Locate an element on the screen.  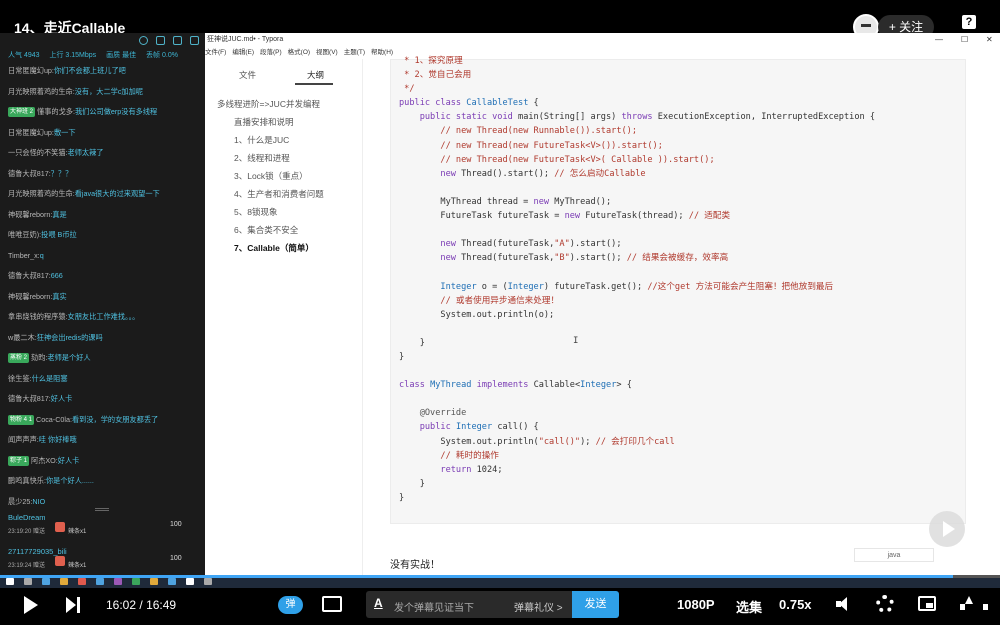
chat-username: 闻声声声: is located at coordinates (23, 439).